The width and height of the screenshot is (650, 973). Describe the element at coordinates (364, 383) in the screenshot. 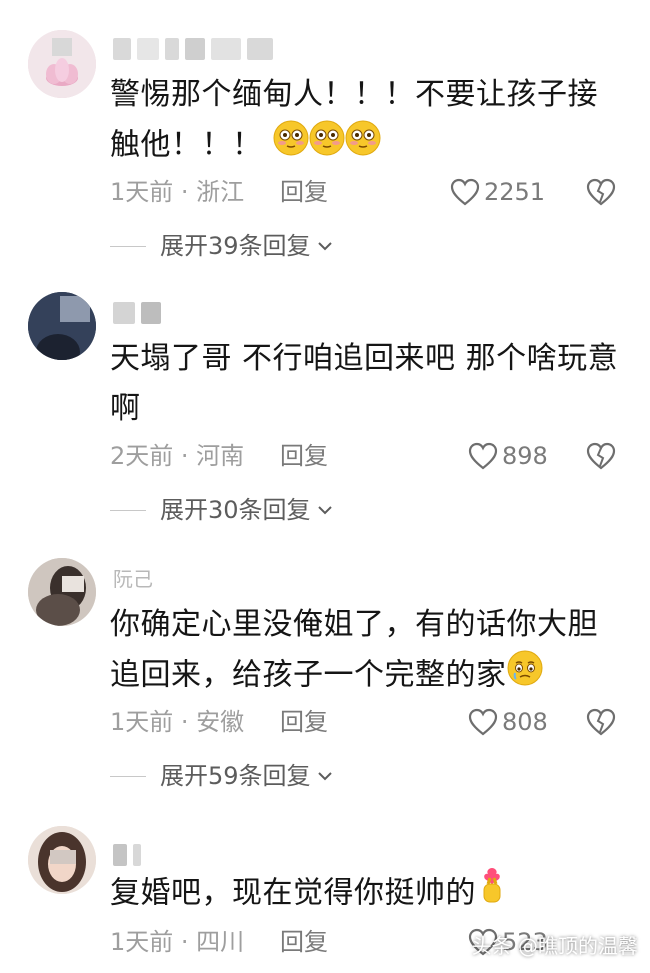

I see `comment-text: 天塌了哥 不行咱追回来吧 那个啥玩意 啊` at that location.